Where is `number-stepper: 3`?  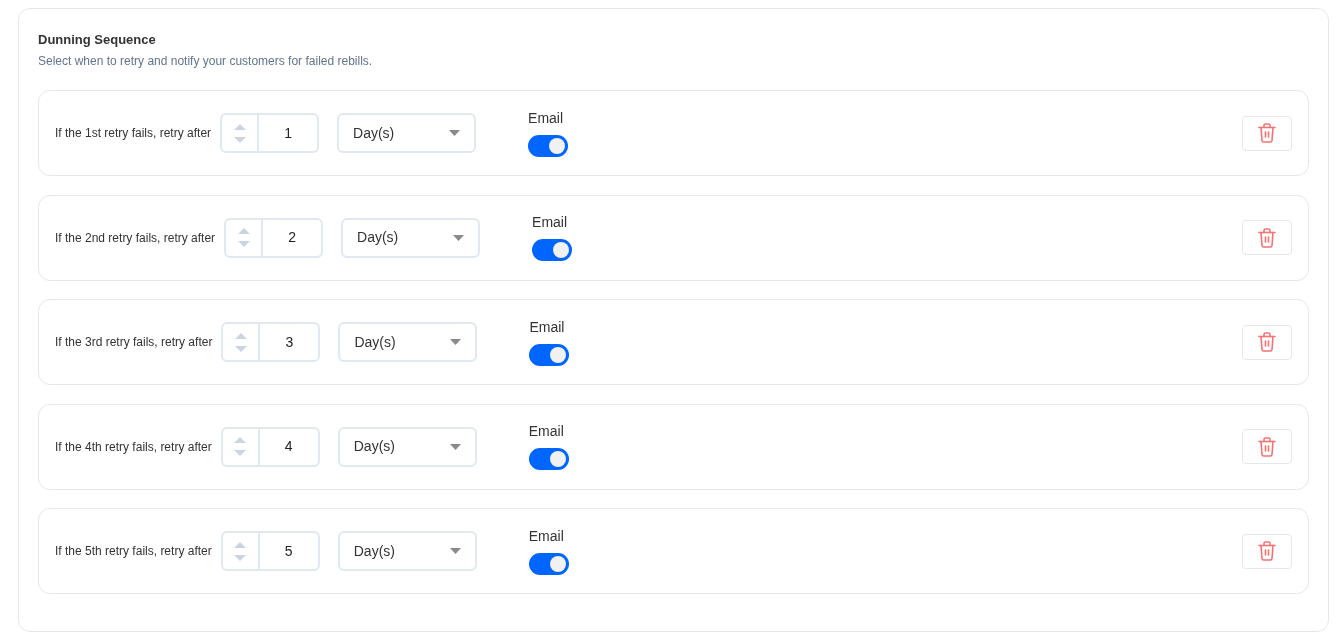
number-stepper: 3 is located at coordinates (271, 342).